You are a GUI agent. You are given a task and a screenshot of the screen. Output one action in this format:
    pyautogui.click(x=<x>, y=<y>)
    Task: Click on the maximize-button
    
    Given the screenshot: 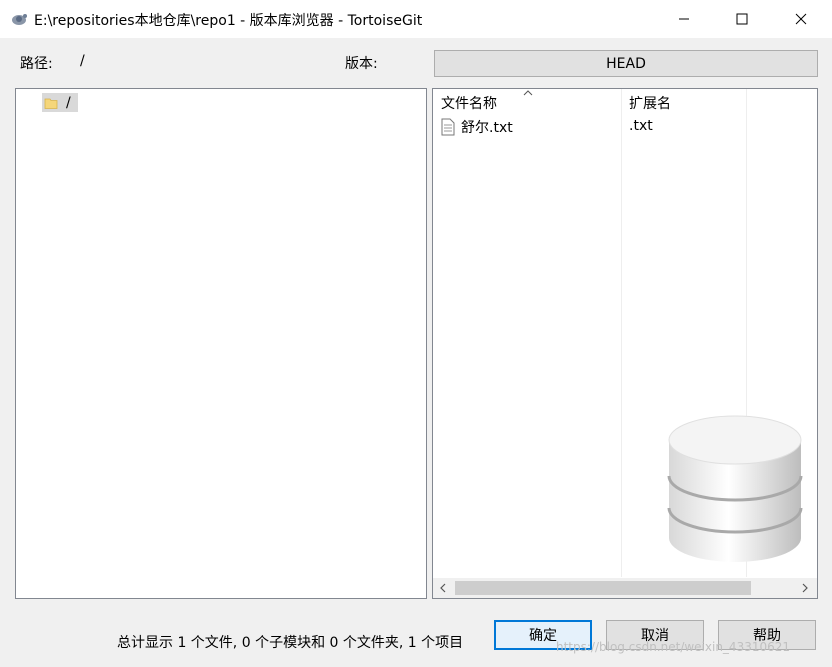 What is the action you would take?
    pyautogui.click(x=742, y=19)
    